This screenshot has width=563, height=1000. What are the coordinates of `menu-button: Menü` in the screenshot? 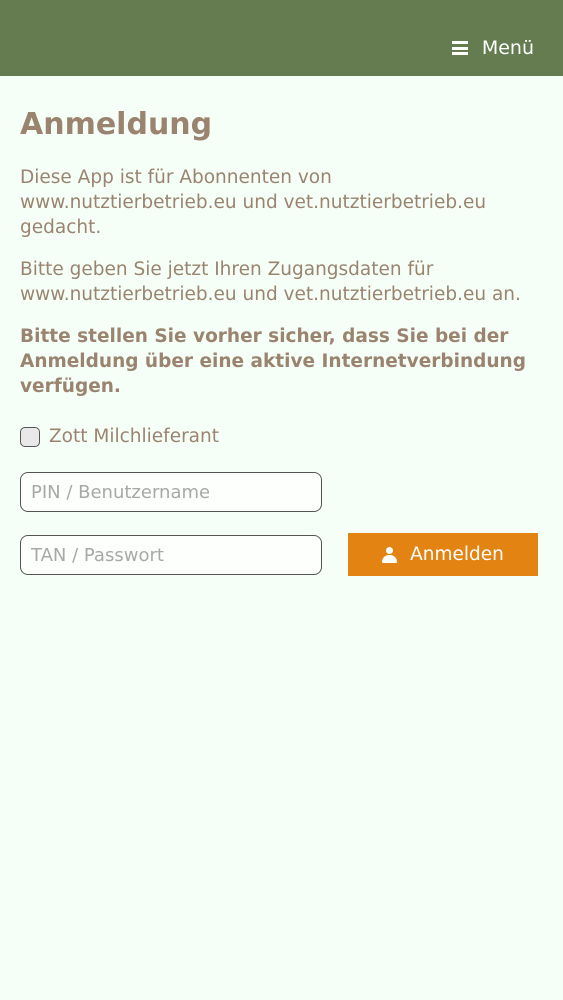 It's located at (492, 48).